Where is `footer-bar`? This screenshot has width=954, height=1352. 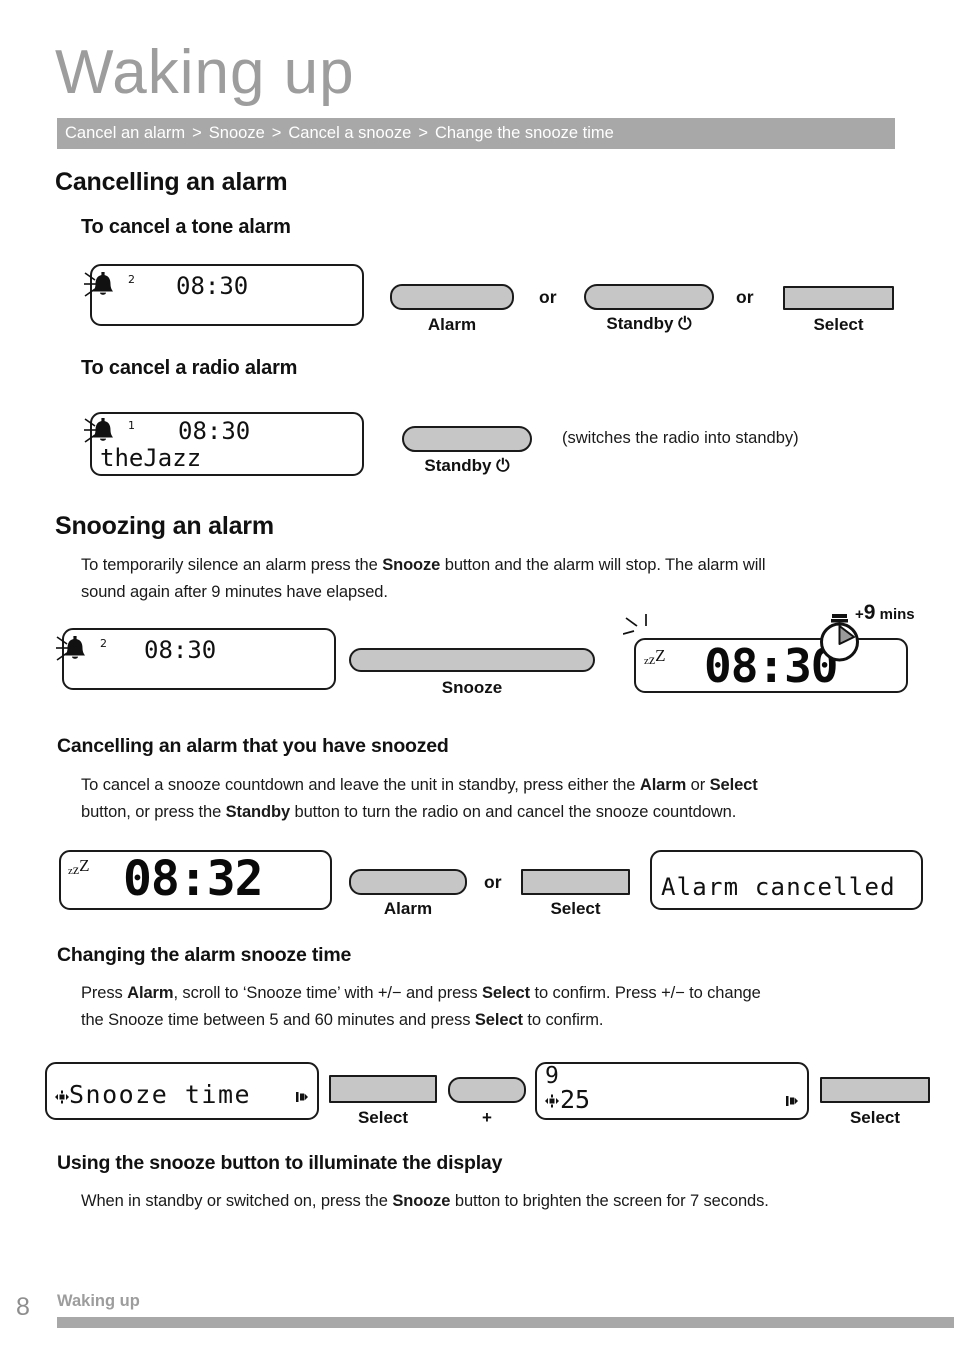
footer-bar is located at coordinates (505, 1322).